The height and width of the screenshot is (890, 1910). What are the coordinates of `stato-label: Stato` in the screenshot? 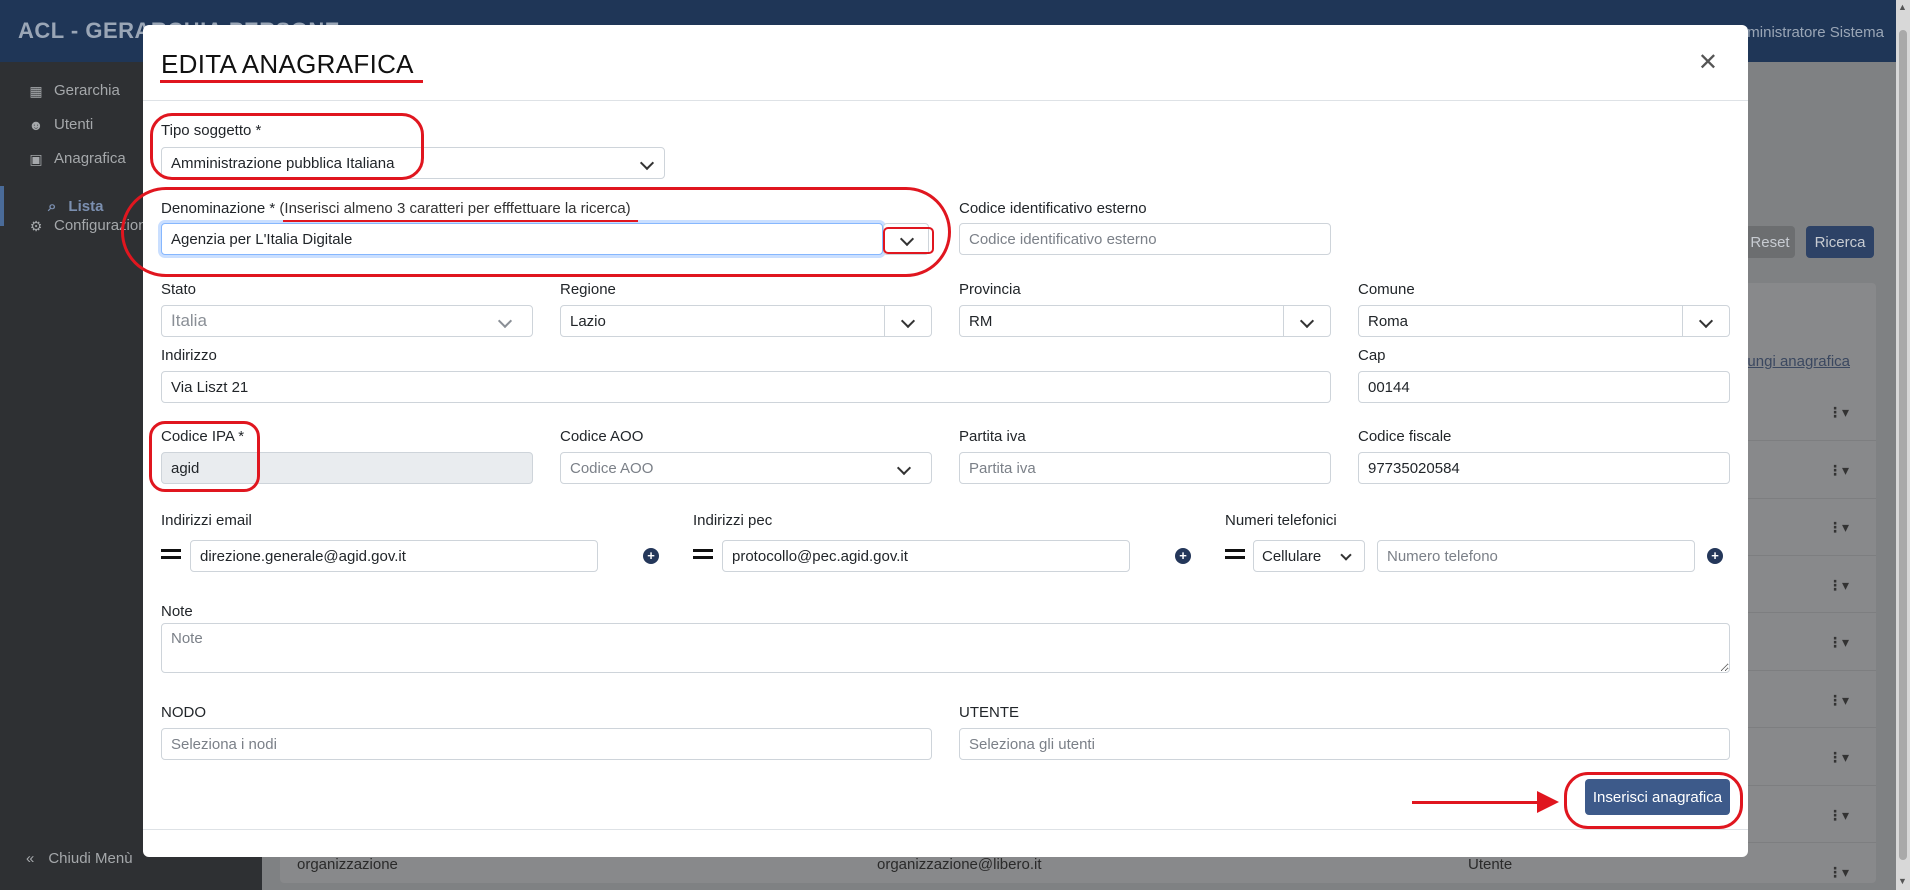 It's located at (179, 289).